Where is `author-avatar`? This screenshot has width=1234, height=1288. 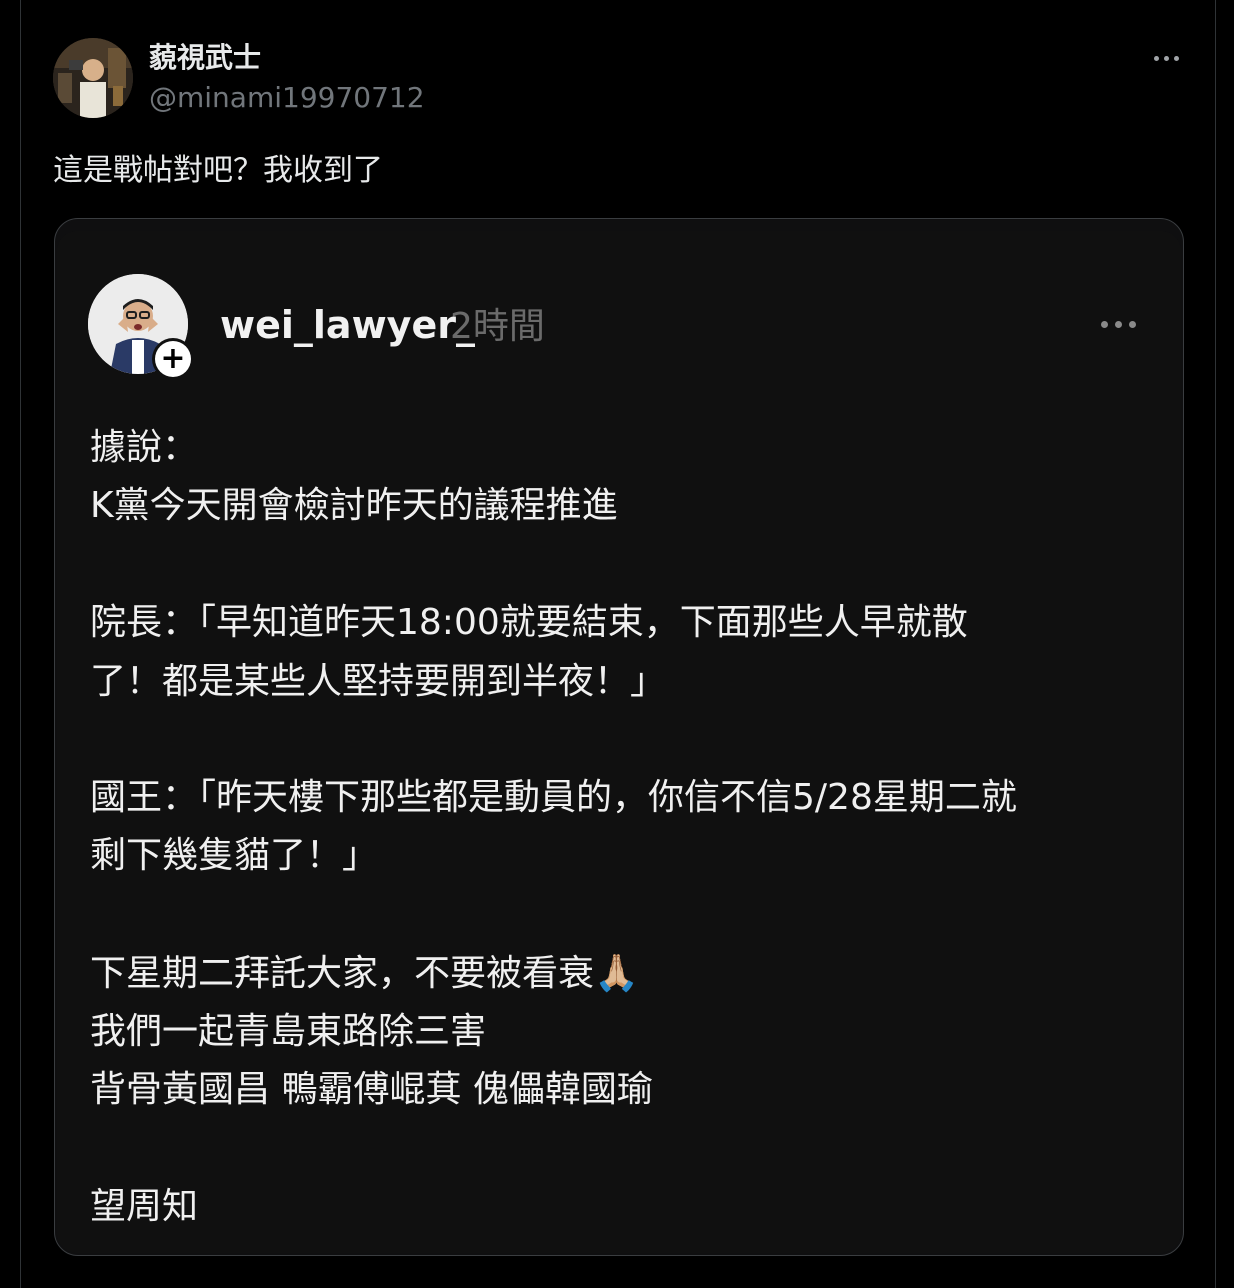 author-avatar is located at coordinates (93, 78).